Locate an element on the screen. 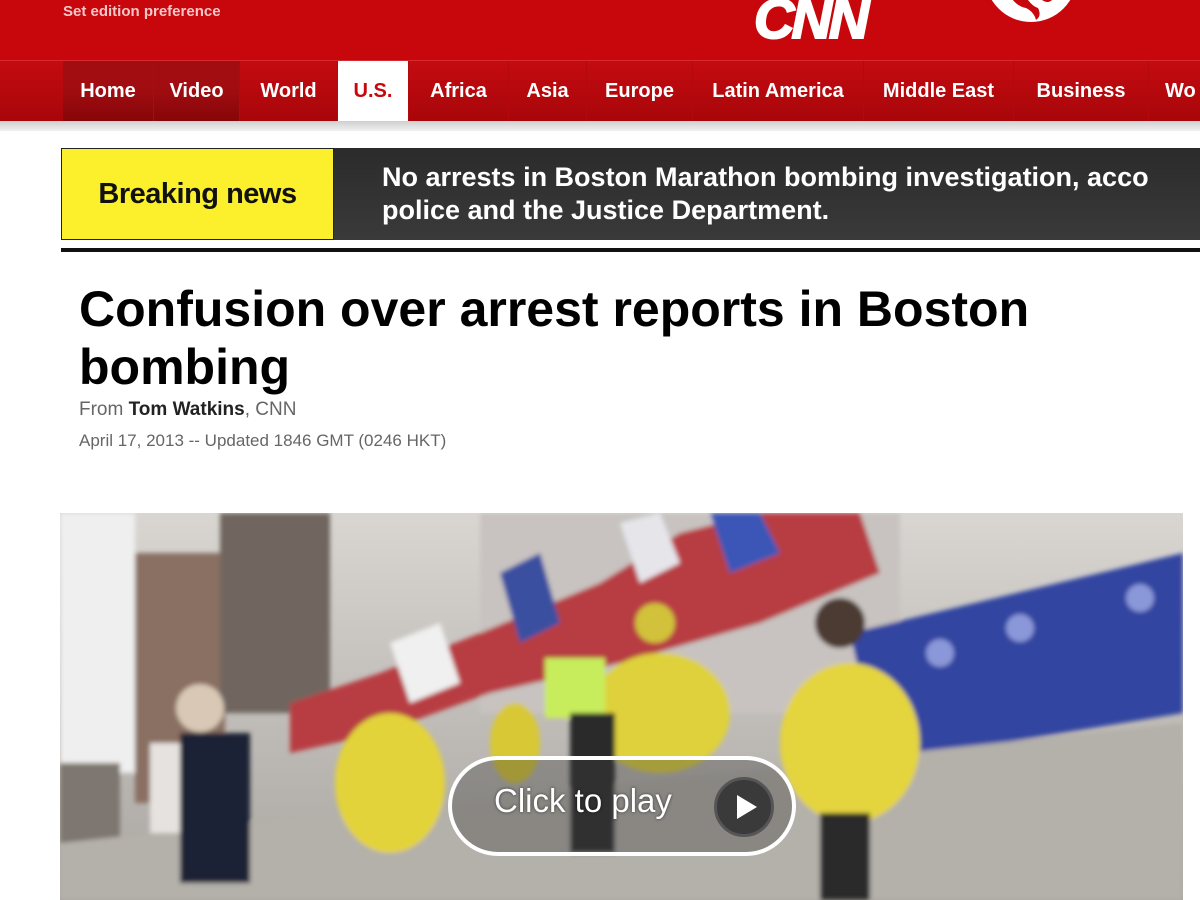  nav-item-home: Home is located at coordinates (108, 91).